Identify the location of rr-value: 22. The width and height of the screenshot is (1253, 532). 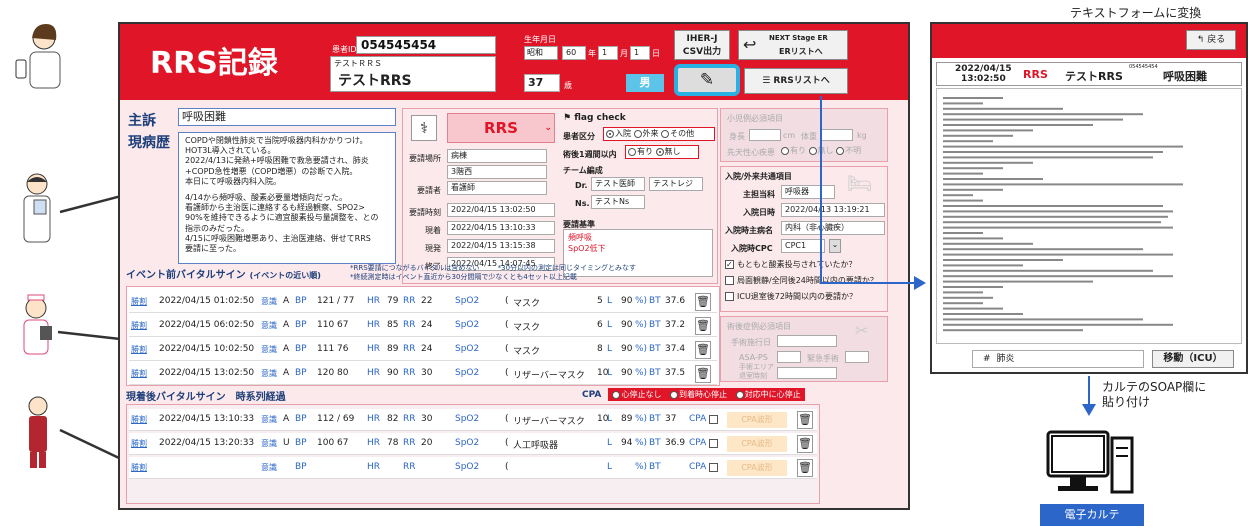
(426, 301).